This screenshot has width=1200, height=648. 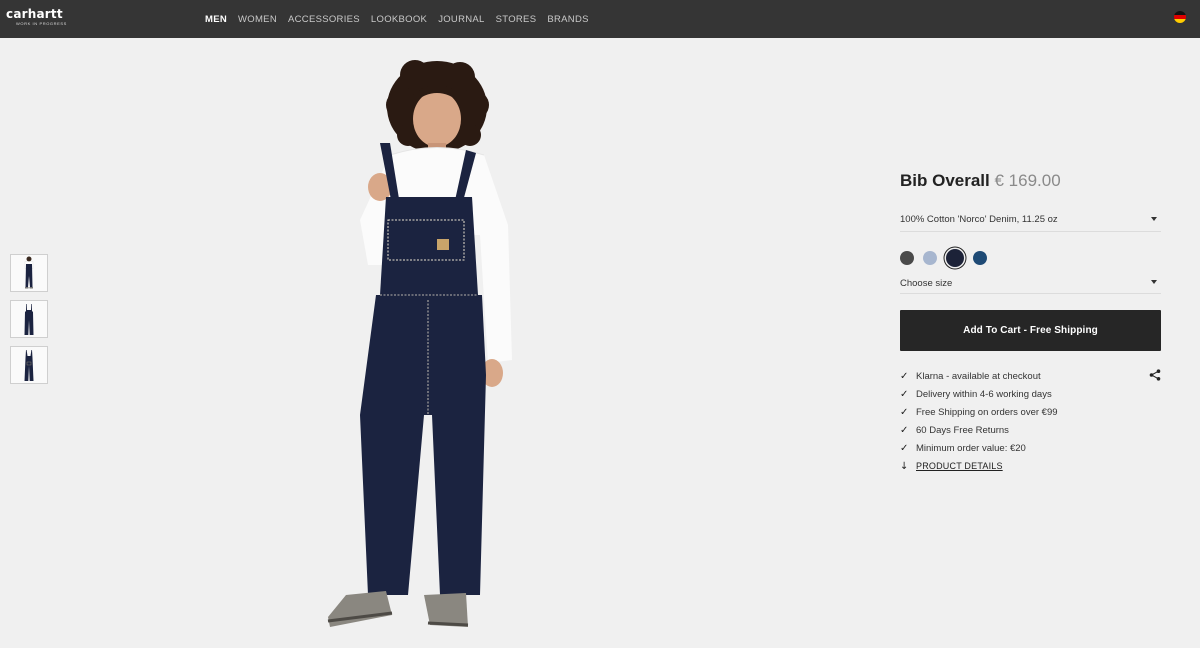 I want to click on product-hero-image, so click(x=419, y=343).